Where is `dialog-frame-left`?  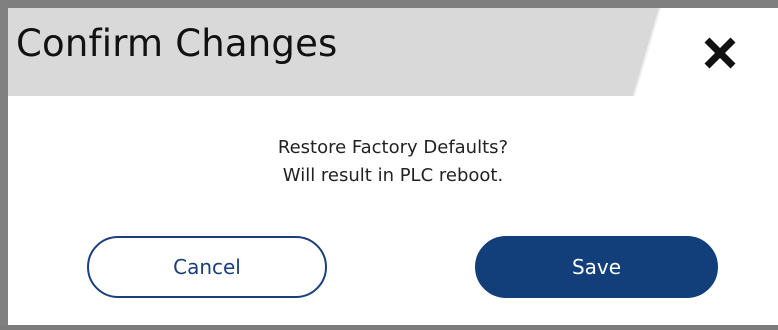
dialog-frame-left is located at coordinates (4, 165).